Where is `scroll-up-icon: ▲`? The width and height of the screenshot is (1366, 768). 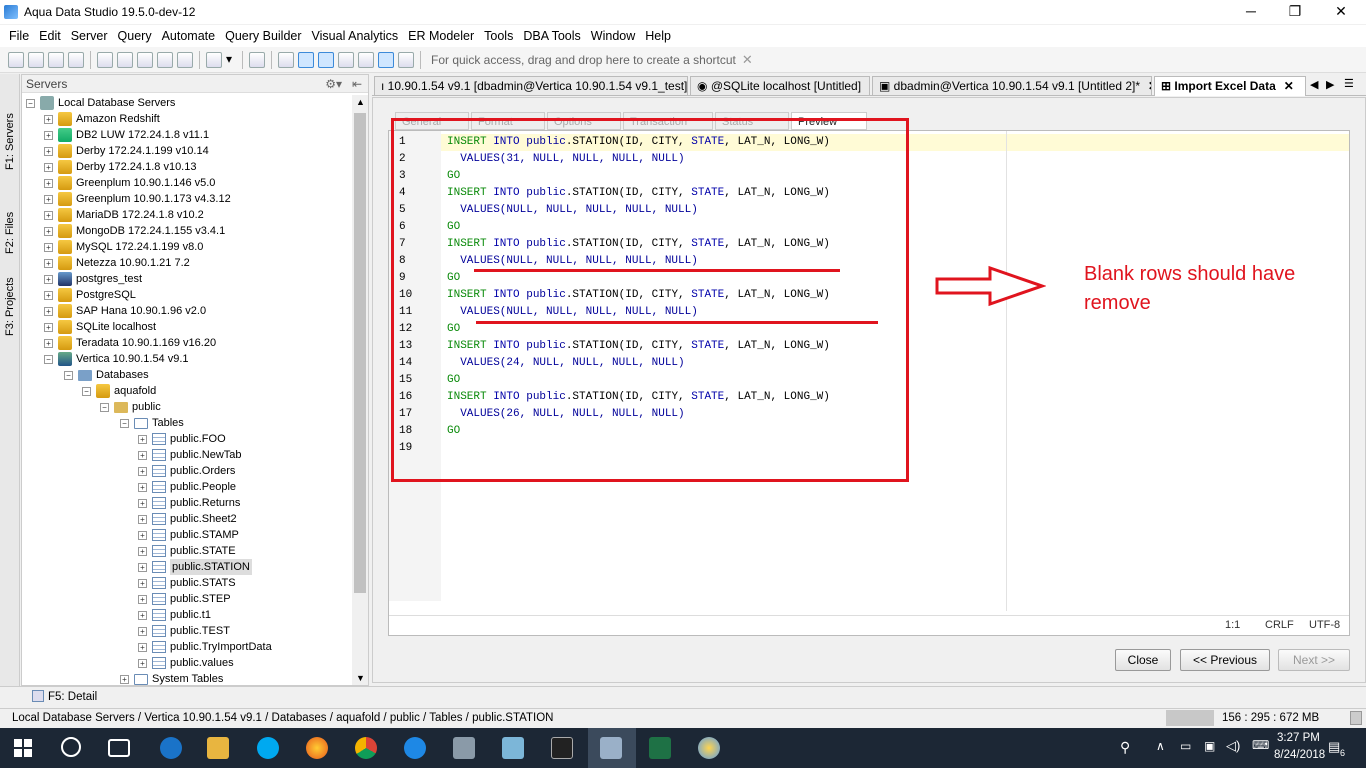
scroll-up-icon: ▲ is located at coordinates (360, 102).